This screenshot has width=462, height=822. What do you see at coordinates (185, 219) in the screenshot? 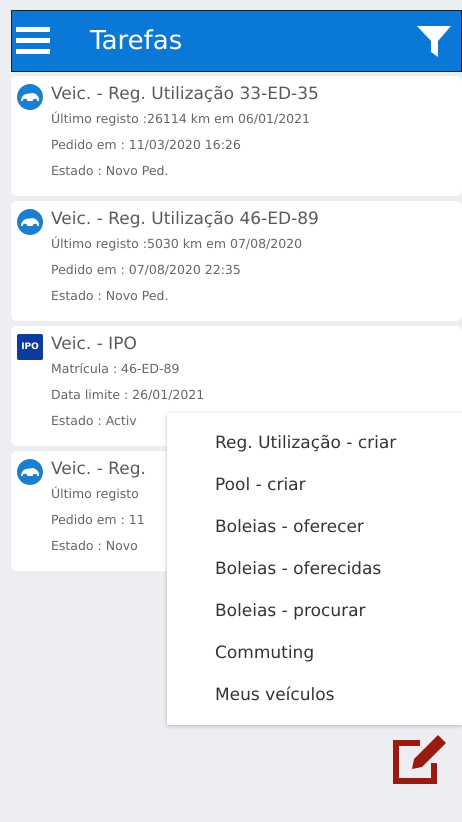
I see `task-title: Veic. - Reg. Utilização 46-ED-89` at bounding box center [185, 219].